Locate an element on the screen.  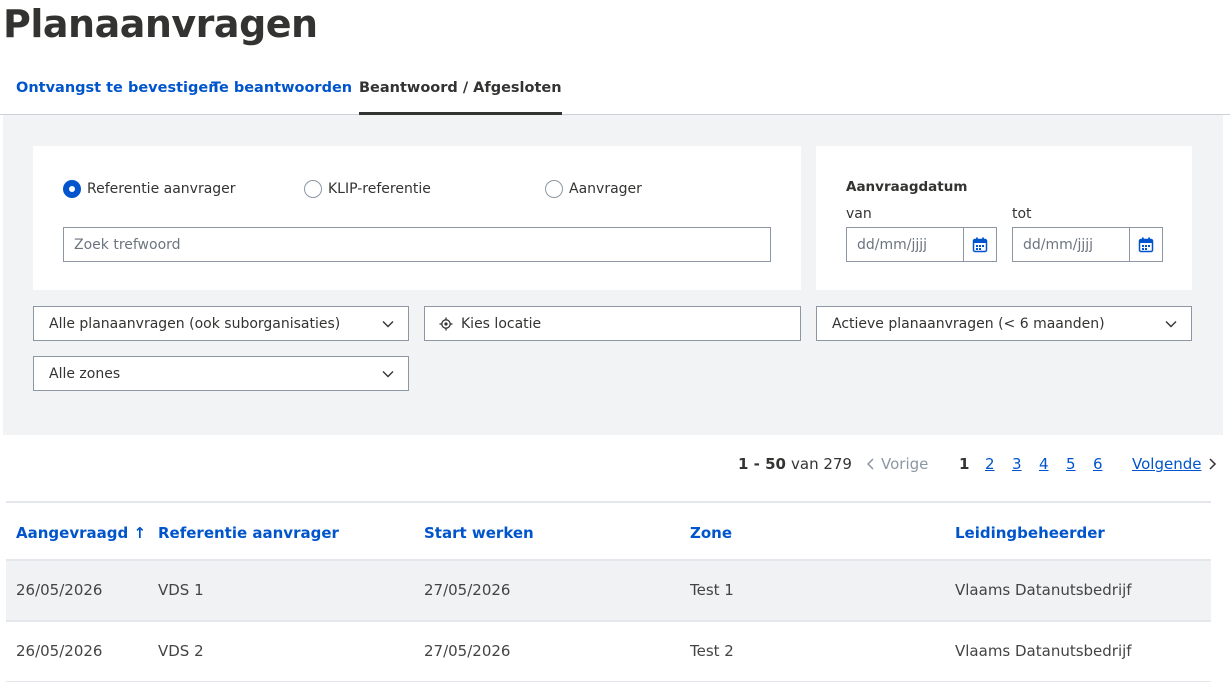
to-label: tot is located at coordinates (1022, 214).